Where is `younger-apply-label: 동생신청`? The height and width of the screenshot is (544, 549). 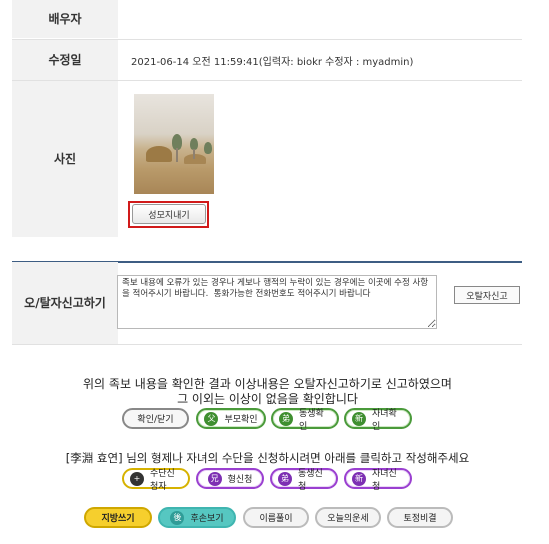 younger-apply-label: 동생신청 is located at coordinates (310, 480).